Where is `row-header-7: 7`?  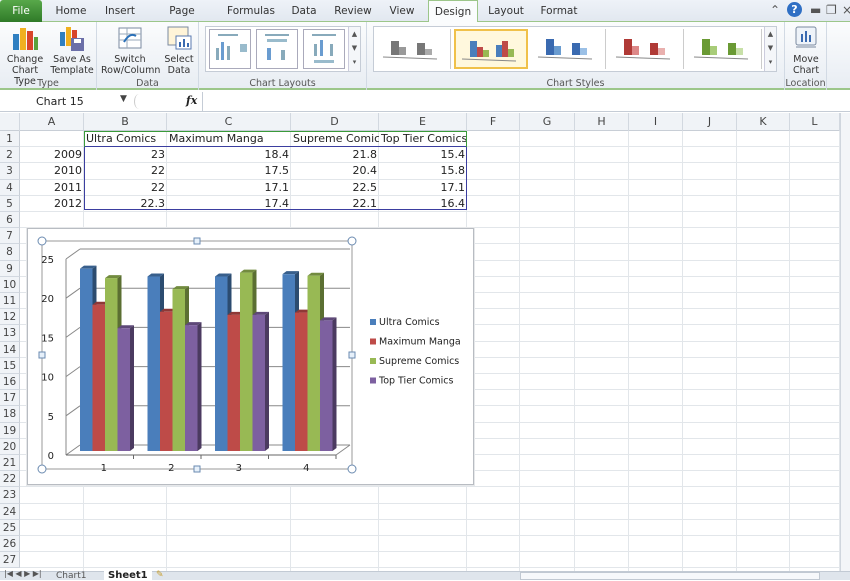
row-header-7: 7 is located at coordinates (10, 236).